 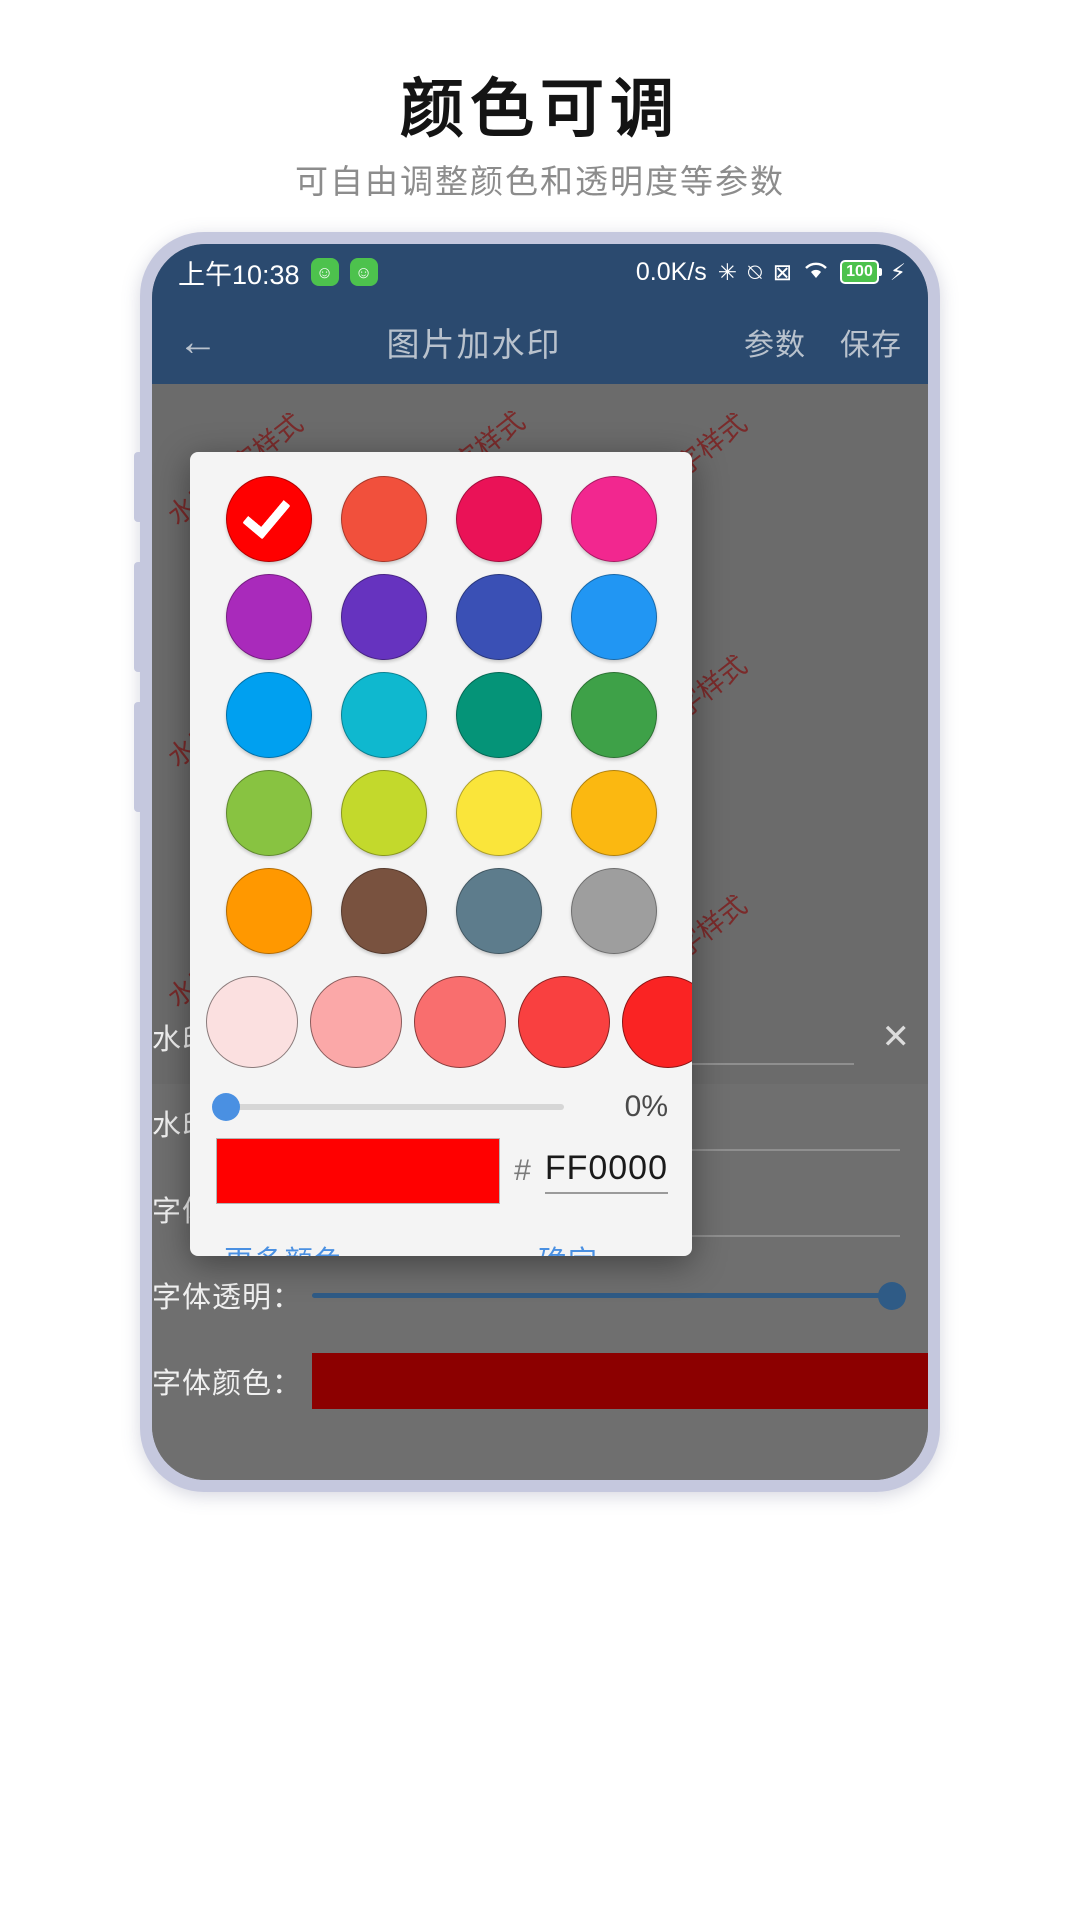 What do you see at coordinates (892, 1296) in the screenshot?
I see `slider-thumb` at bounding box center [892, 1296].